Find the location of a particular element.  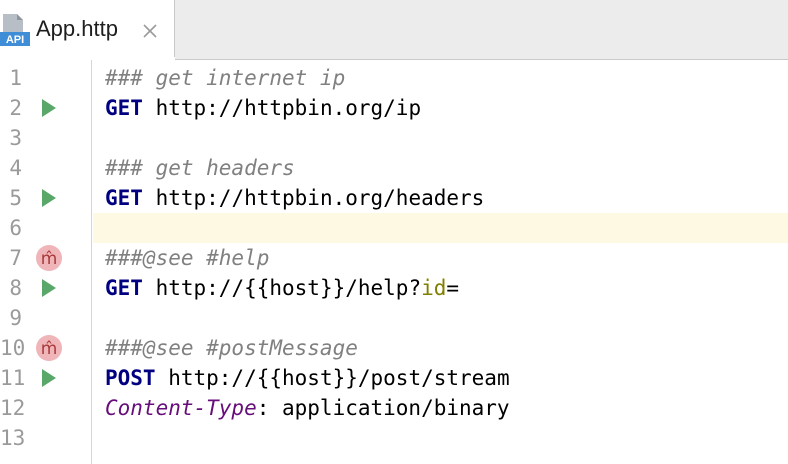

token-comment: ###@see #postMessage is located at coordinates (231, 348).